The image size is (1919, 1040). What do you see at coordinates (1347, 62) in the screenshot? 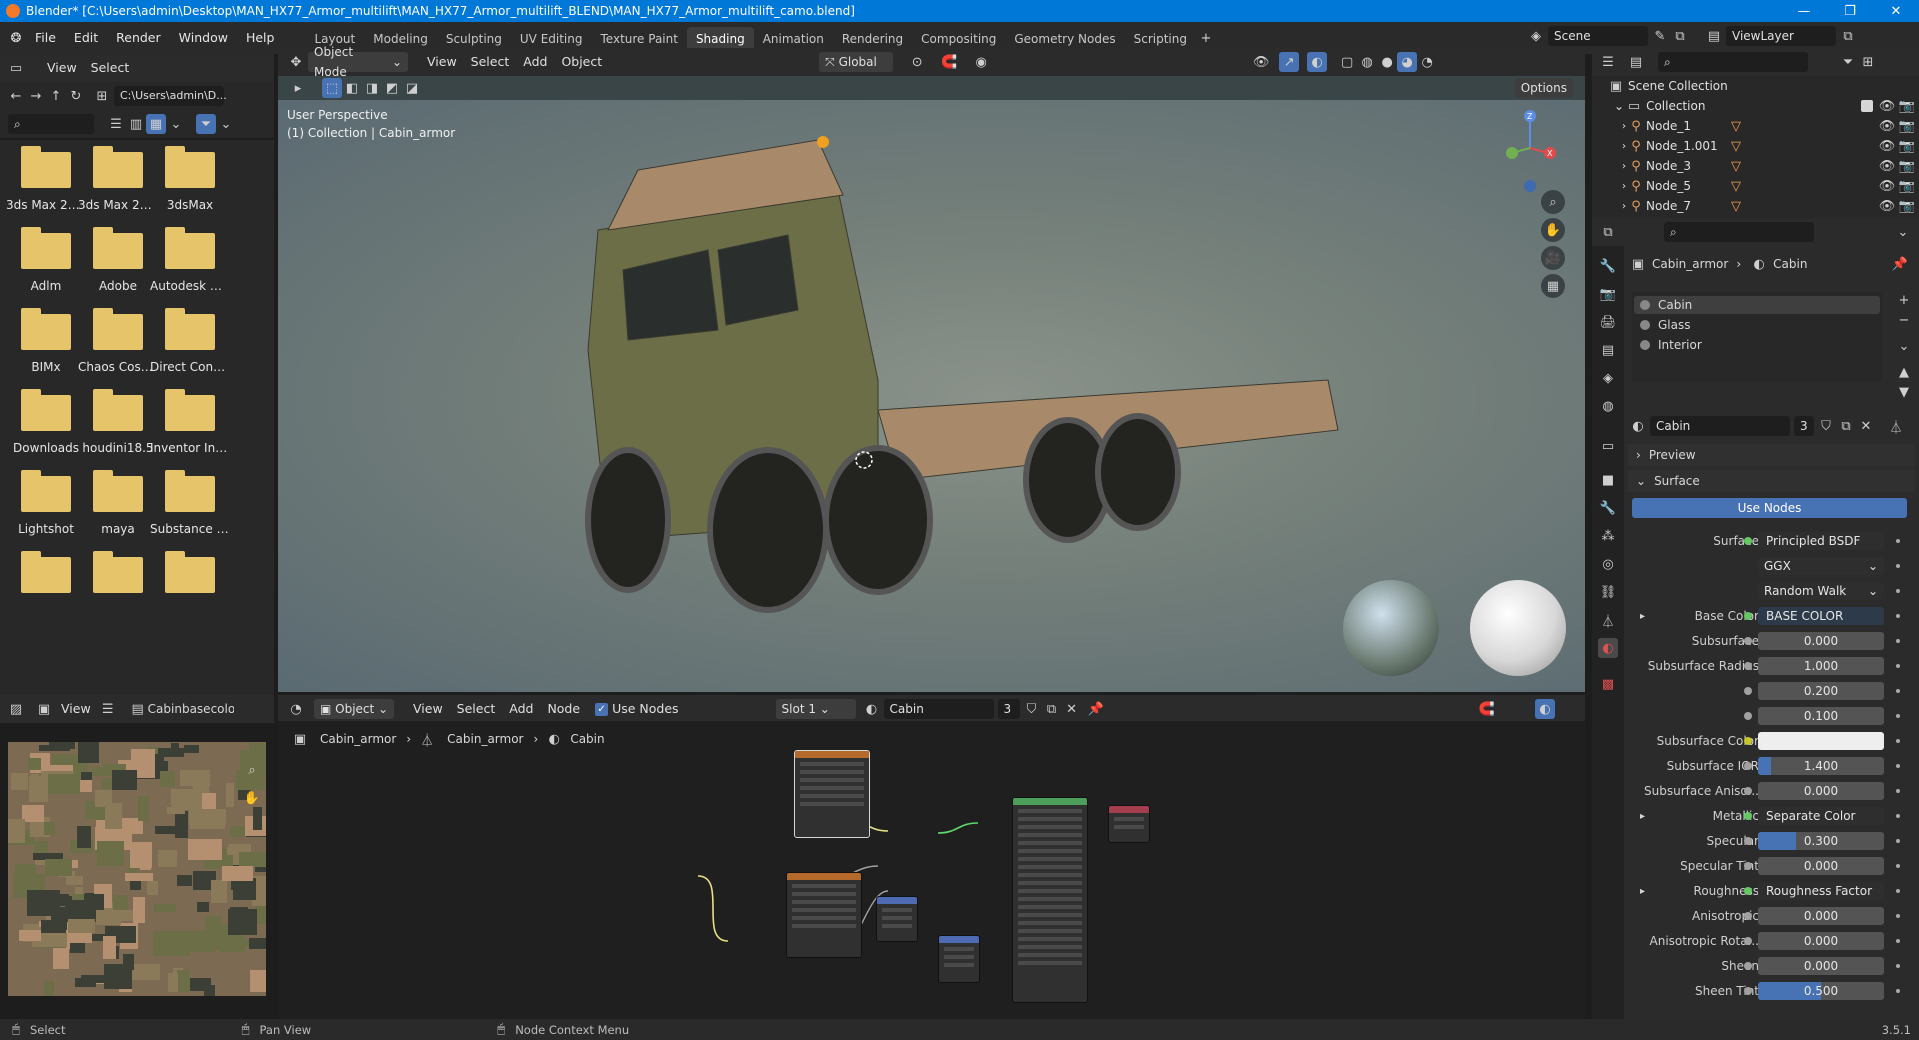
I see `xray-icon: ▢` at bounding box center [1347, 62].